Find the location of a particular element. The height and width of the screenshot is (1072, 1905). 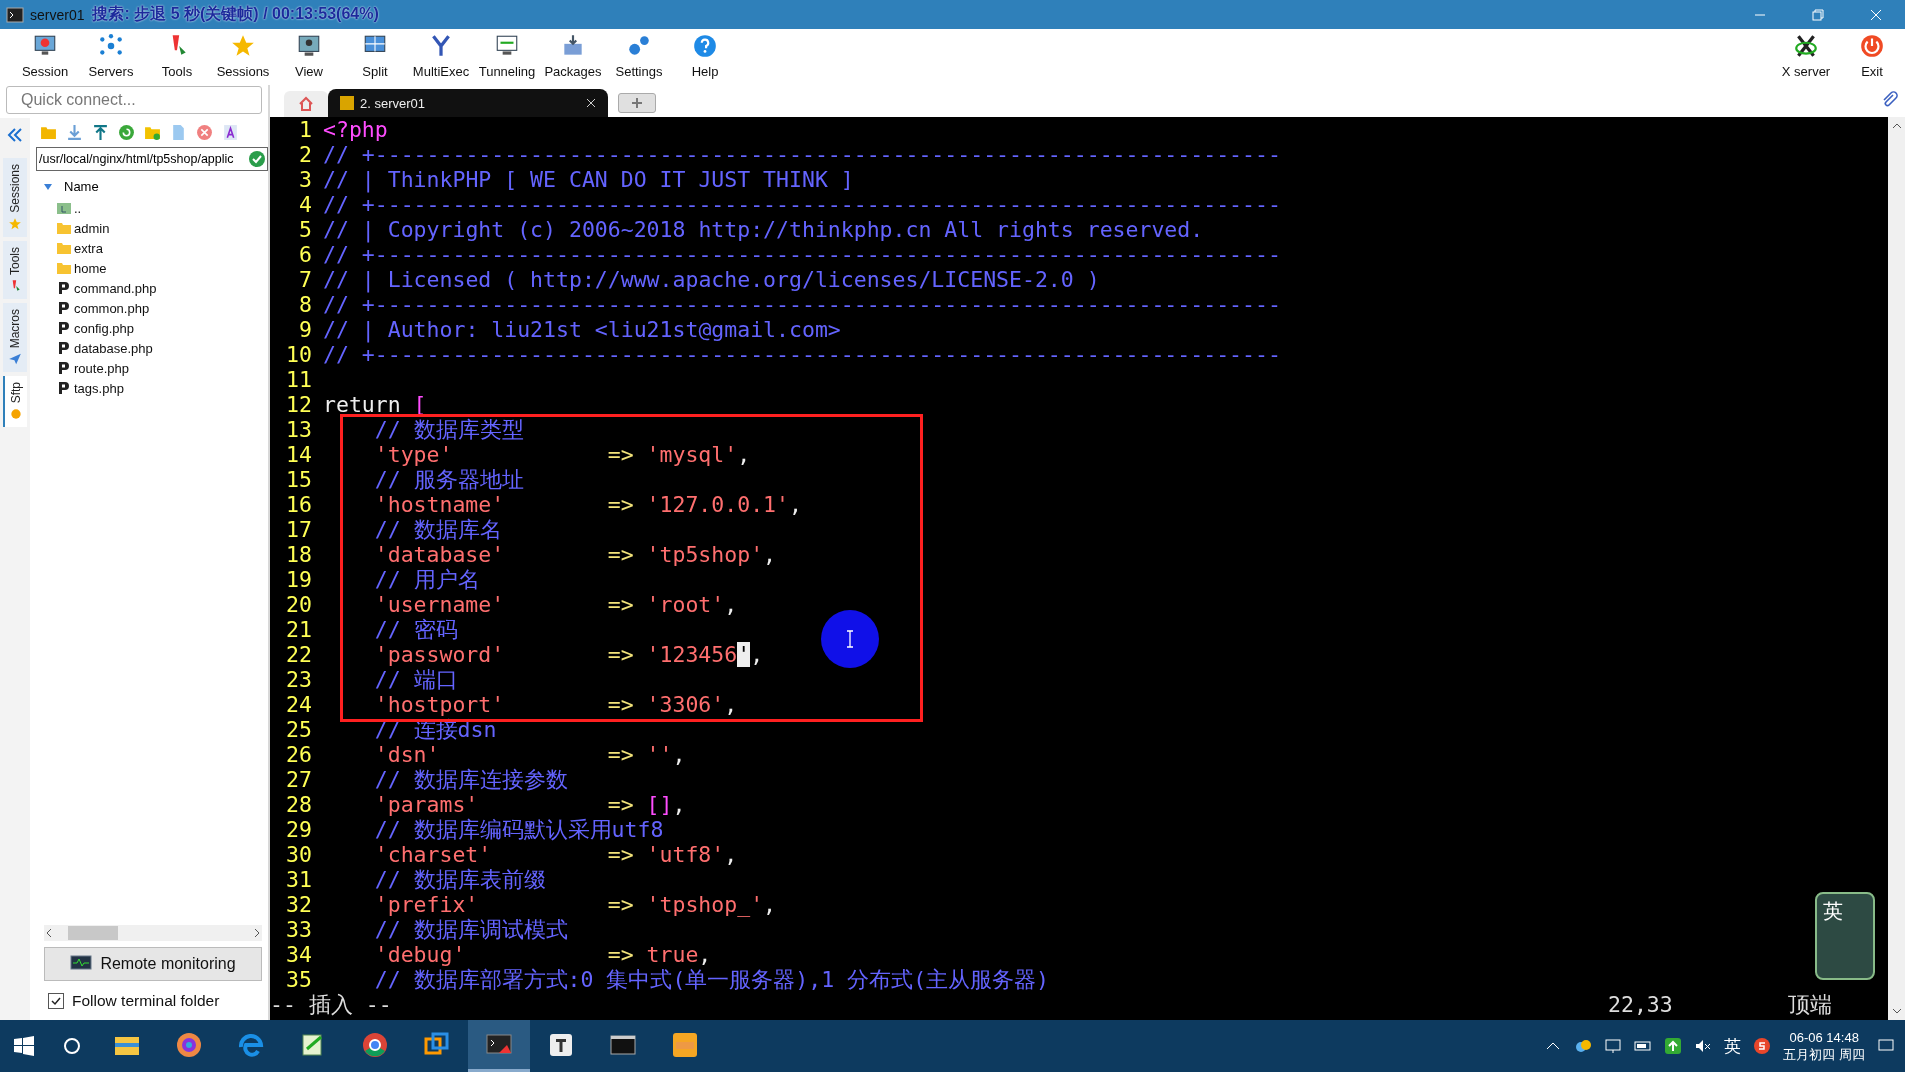

toolbar-button: Session is located at coordinates (45, 57).